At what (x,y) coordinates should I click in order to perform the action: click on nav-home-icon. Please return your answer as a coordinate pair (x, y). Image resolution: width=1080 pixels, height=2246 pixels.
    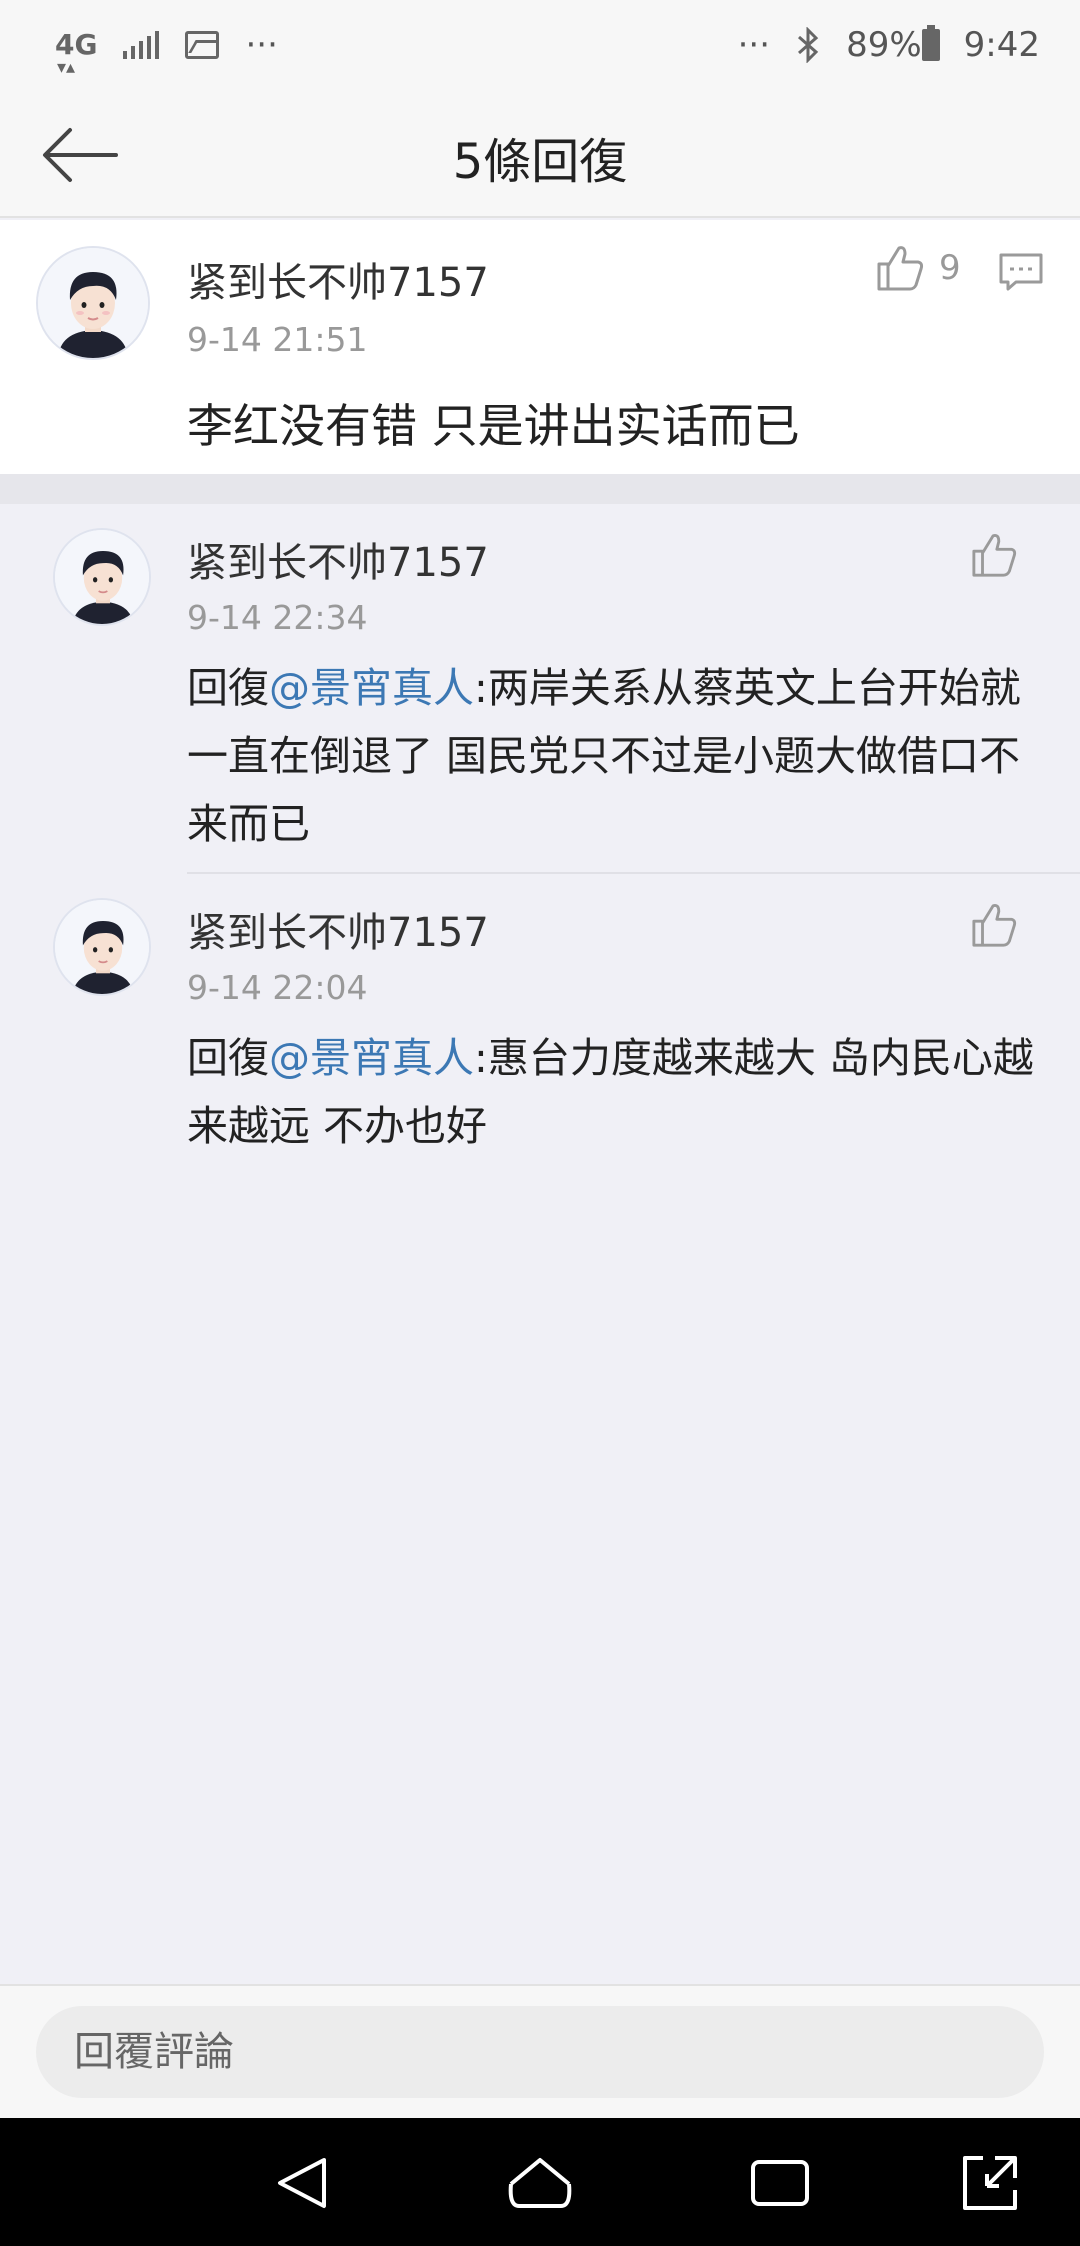
    Looking at the image, I should click on (540, 2183).